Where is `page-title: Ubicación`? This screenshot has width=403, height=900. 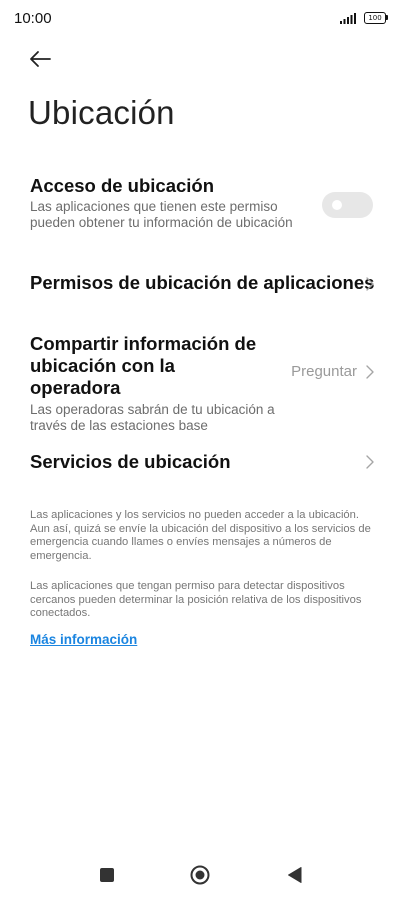 page-title: Ubicación is located at coordinates (101, 112).